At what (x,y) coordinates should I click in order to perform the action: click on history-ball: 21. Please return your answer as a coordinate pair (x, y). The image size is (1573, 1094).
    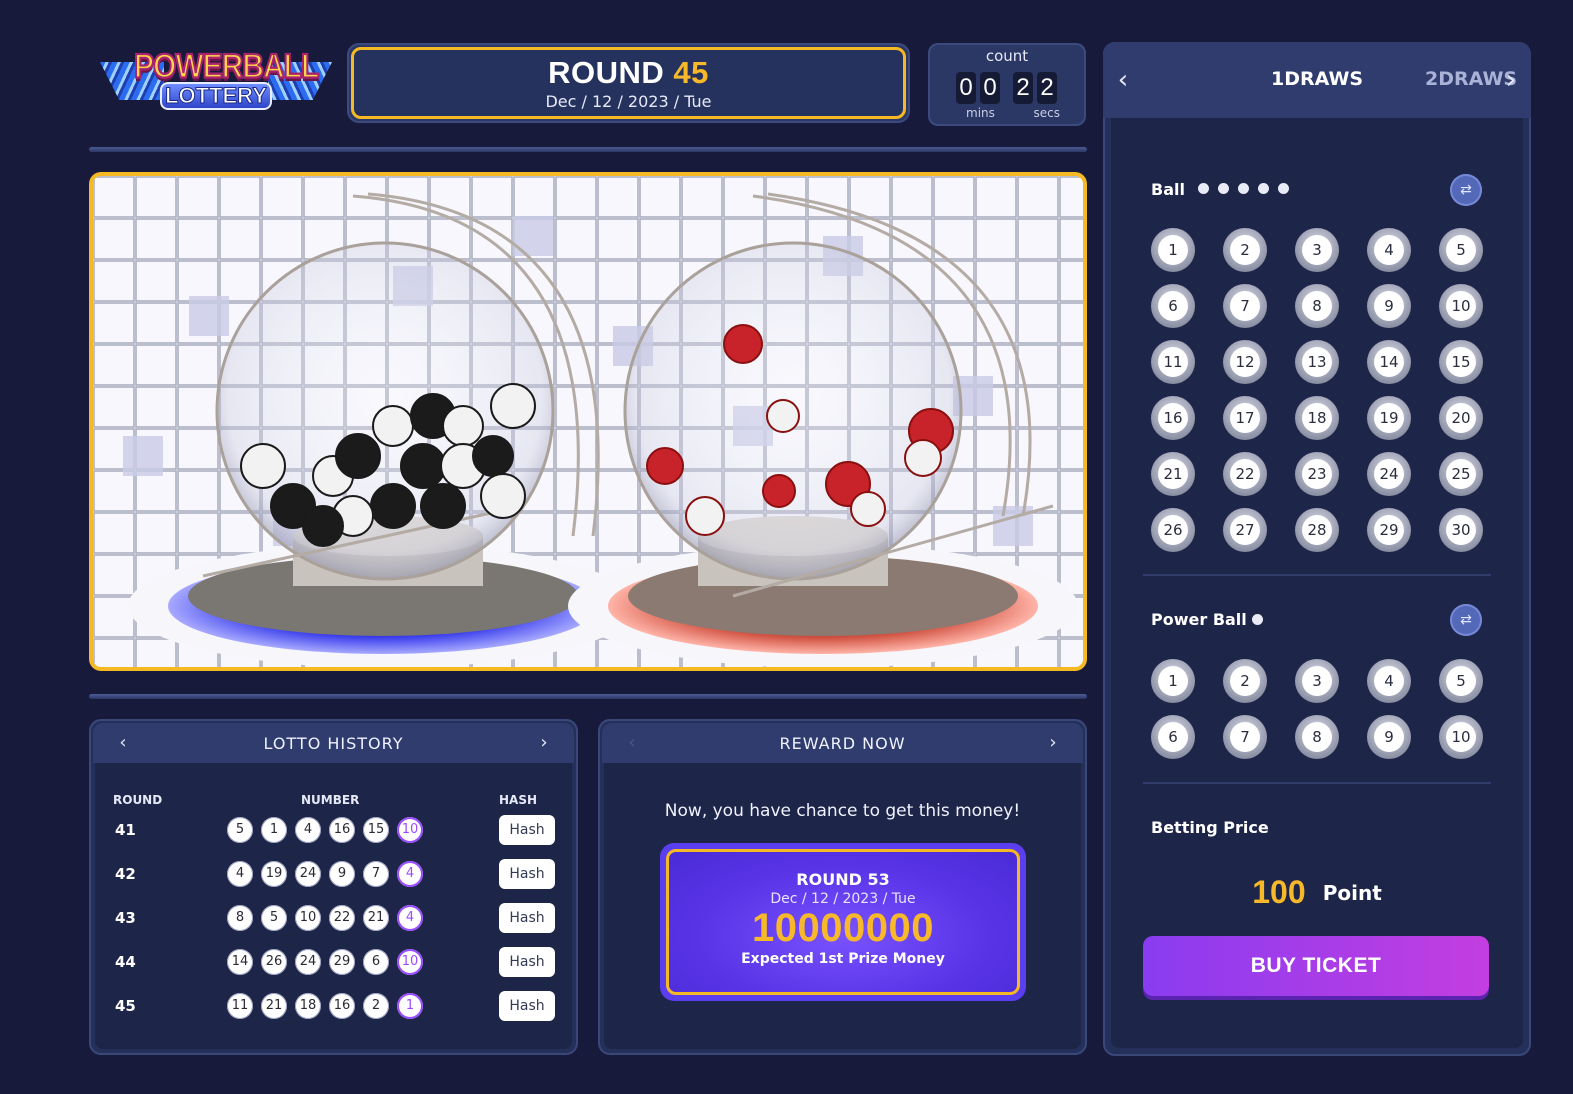
    Looking at the image, I should click on (376, 918).